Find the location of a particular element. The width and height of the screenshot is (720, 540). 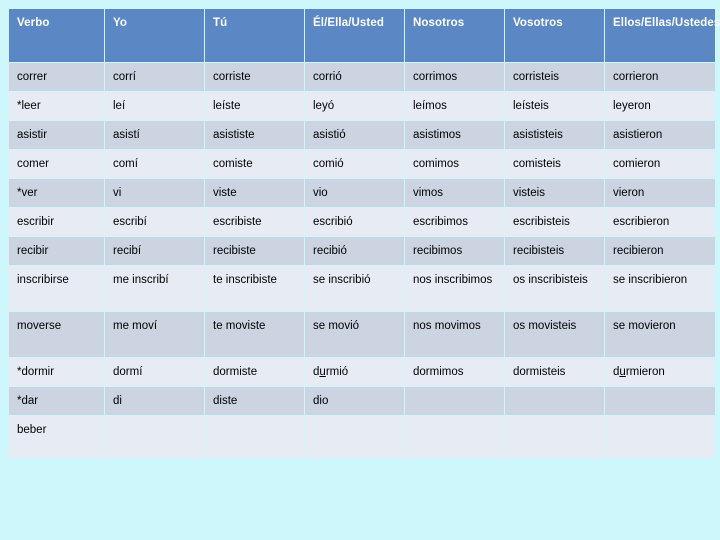

table-cell: escribí is located at coordinates (154, 222).